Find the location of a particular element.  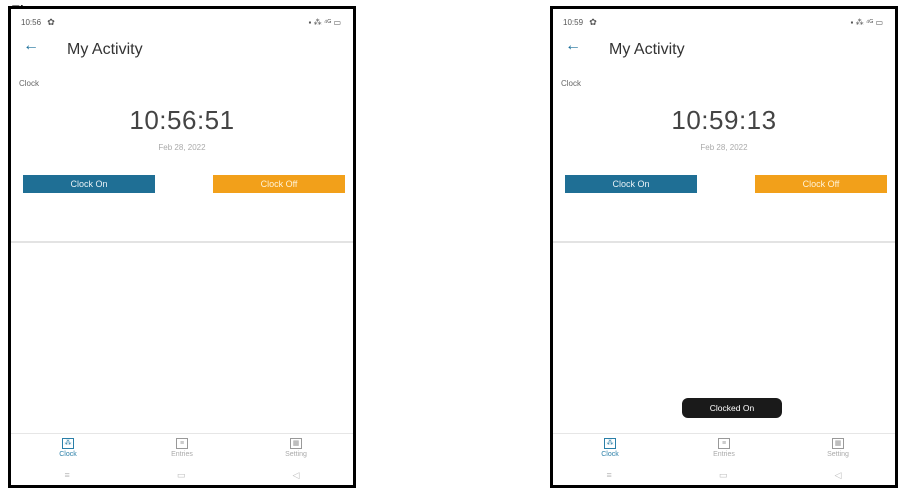

clock-time: 10:56:51 is located at coordinates (182, 120).